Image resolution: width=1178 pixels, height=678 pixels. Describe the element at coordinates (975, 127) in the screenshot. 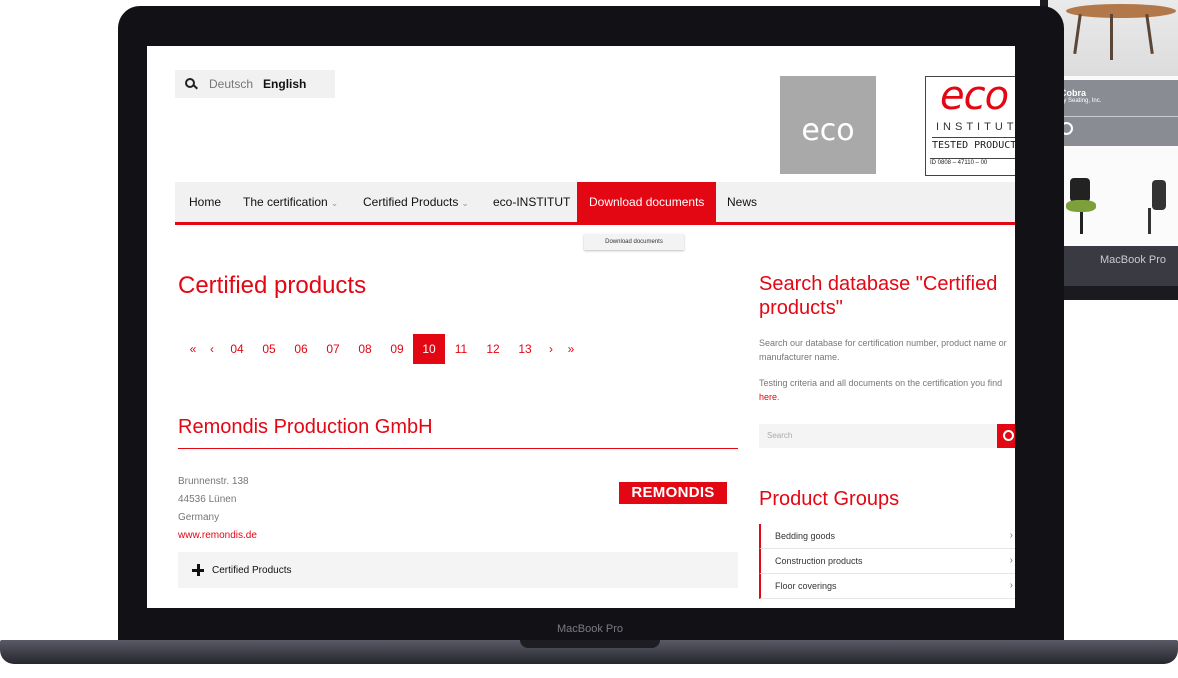

I see `eco-institut-logo-institut: INSTITUT` at that location.